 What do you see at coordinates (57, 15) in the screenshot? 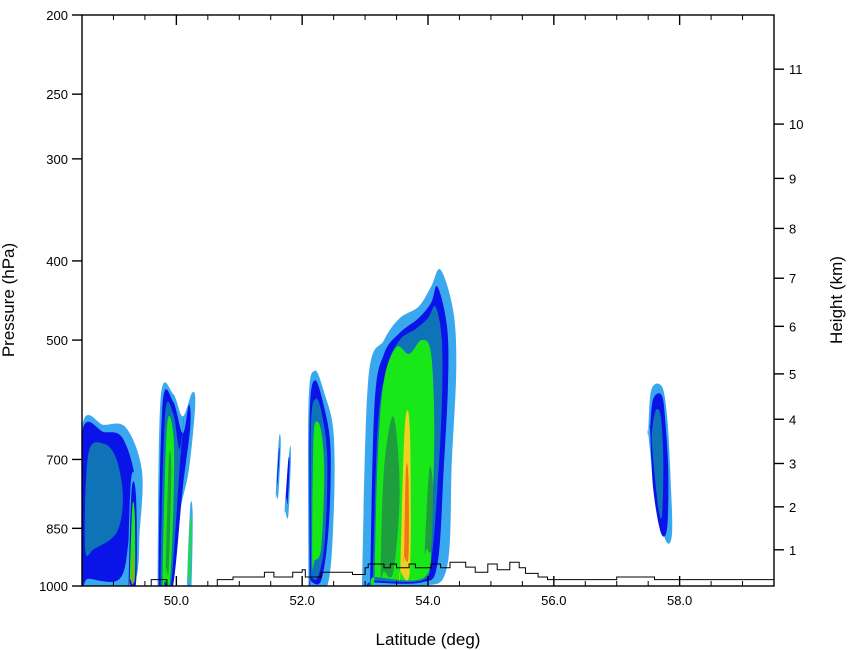
I see `y-tick-label: 200` at bounding box center [57, 15].